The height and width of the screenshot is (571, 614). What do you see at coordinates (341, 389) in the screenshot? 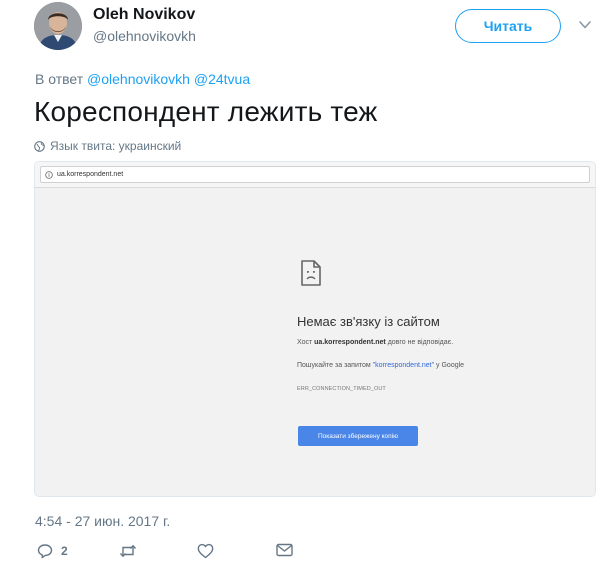
I see `error-code: ERR_CONNECTION_TIMED_OUT` at bounding box center [341, 389].